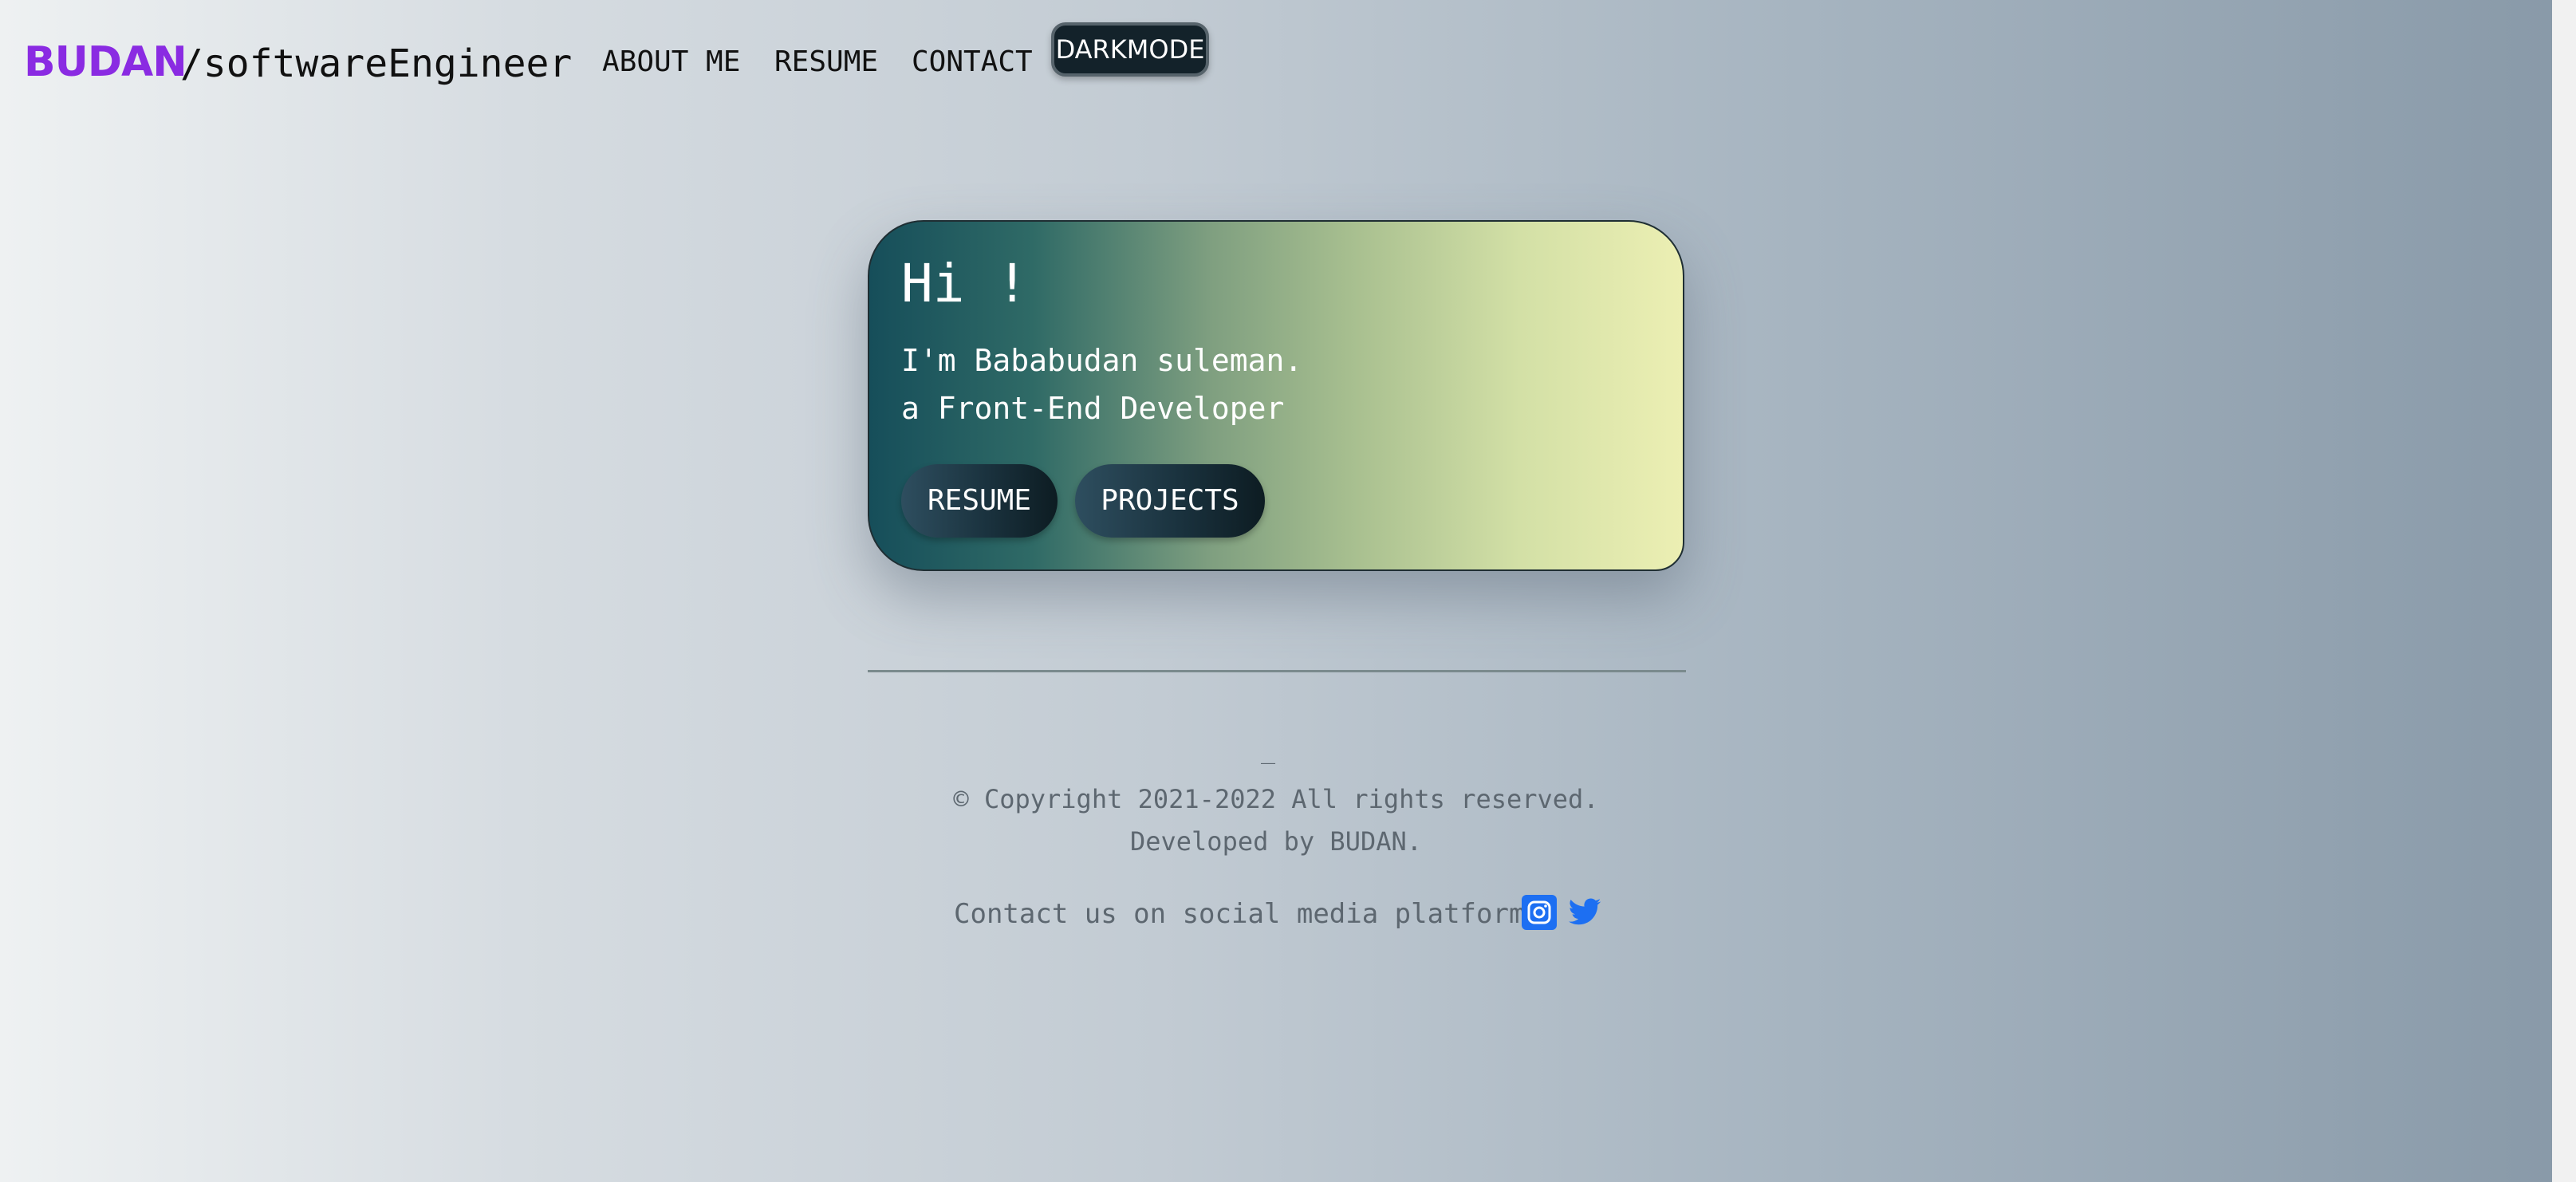 This screenshot has height=1182, width=2576. Describe the element at coordinates (2564, 591) in the screenshot. I see `page-scrollbar` at that location.